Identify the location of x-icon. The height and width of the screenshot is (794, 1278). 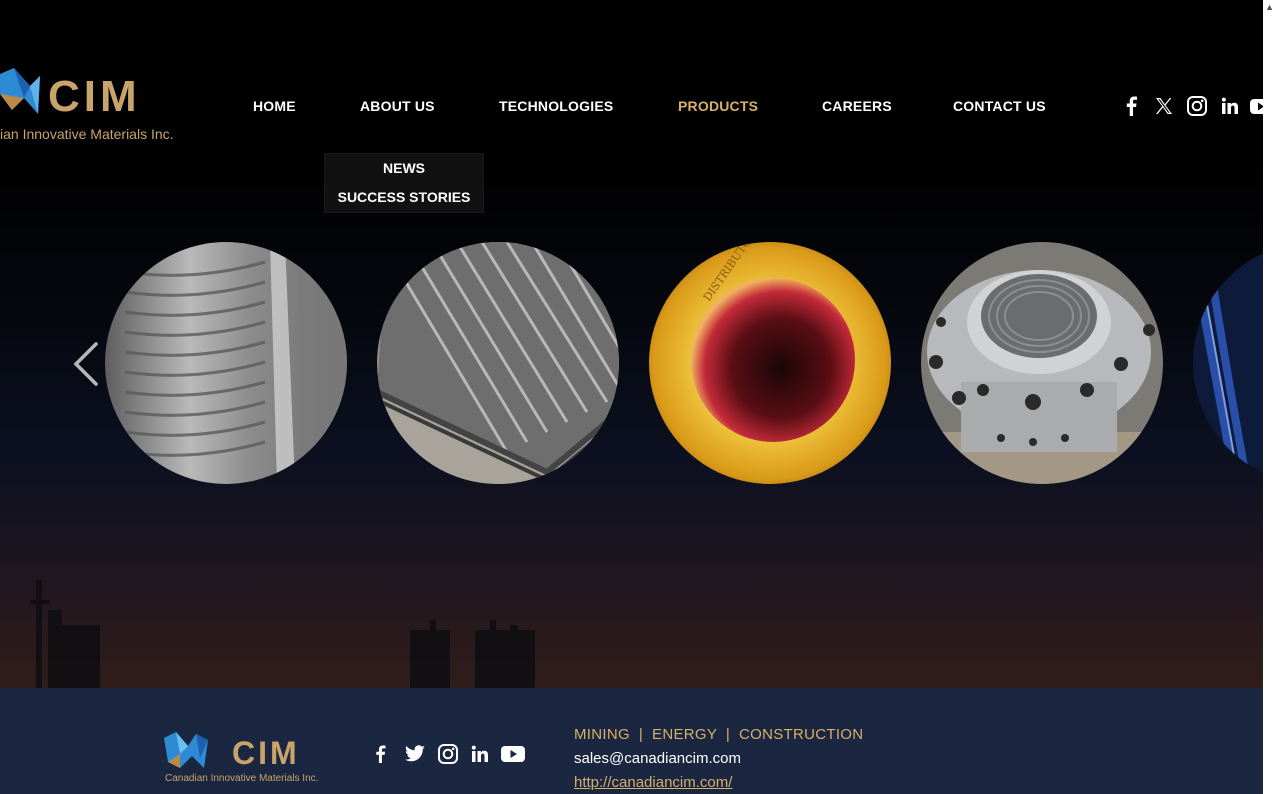
(1164, 106).